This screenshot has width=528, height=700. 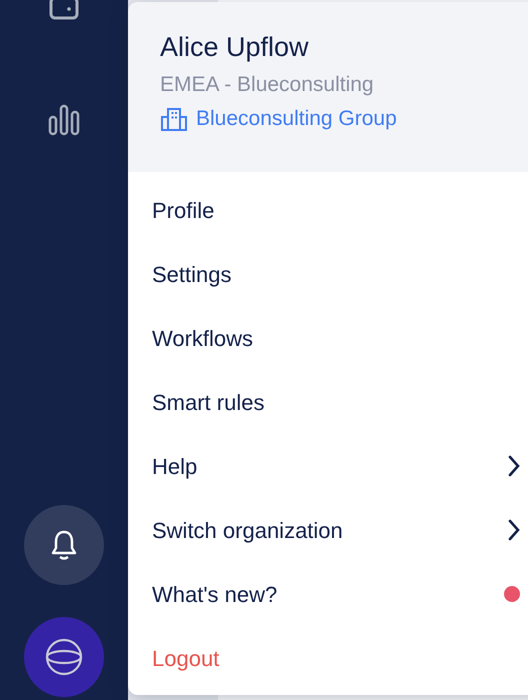 I want to click on building-icon, so click(x=174, y=119).